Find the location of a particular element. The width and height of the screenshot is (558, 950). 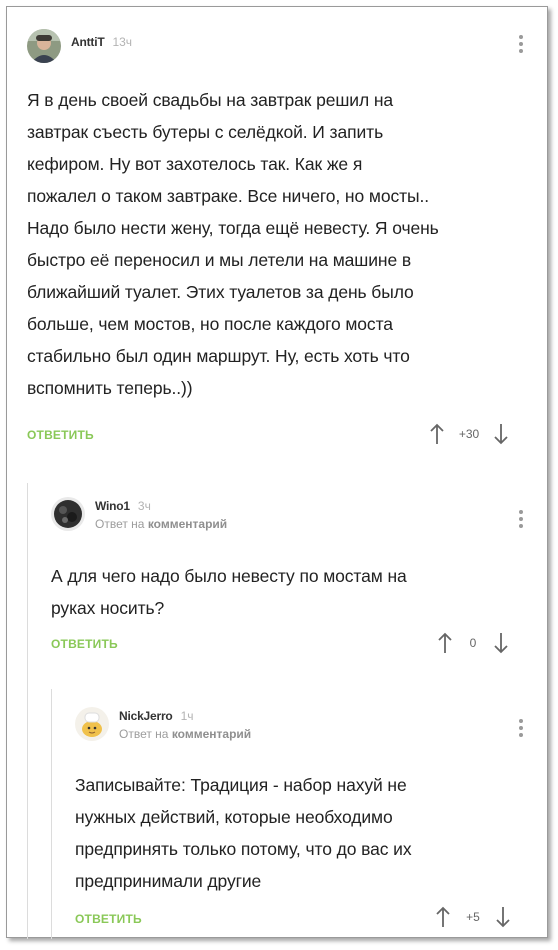

rating-value: +5 is located at coordinates (473, 917).